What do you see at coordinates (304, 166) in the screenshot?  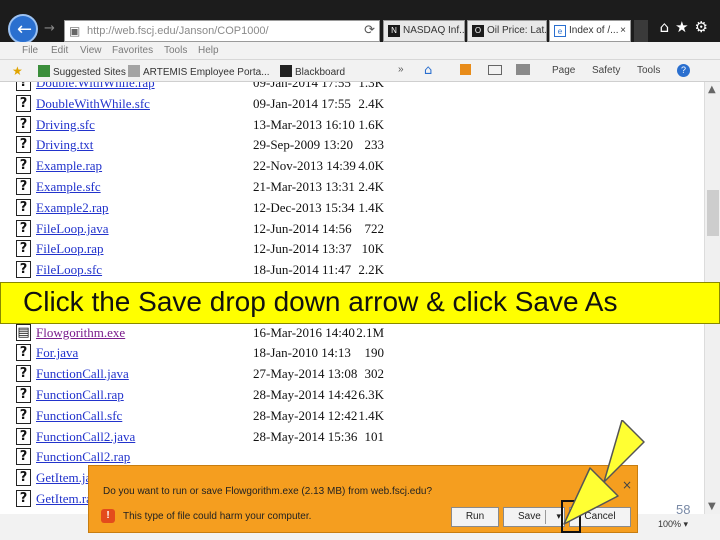 I see `file-modified-date: 22-Nov-2013 14:39` at bounding box center [304, 166].